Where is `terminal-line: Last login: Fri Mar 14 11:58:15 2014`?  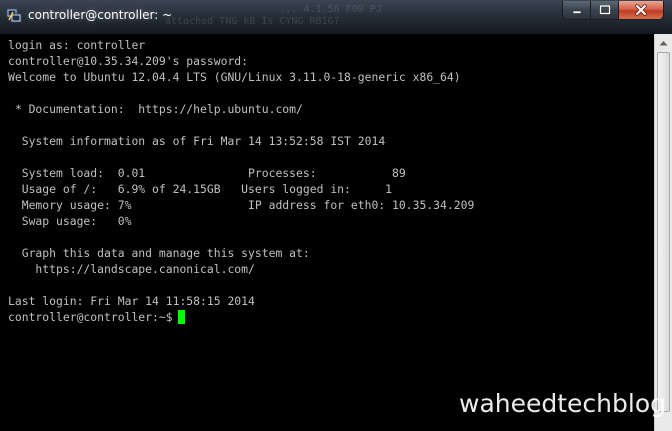
terminal-line: Last login: Fri Mar 14 11:58:15 2014 is located at coordinates (131, 301).